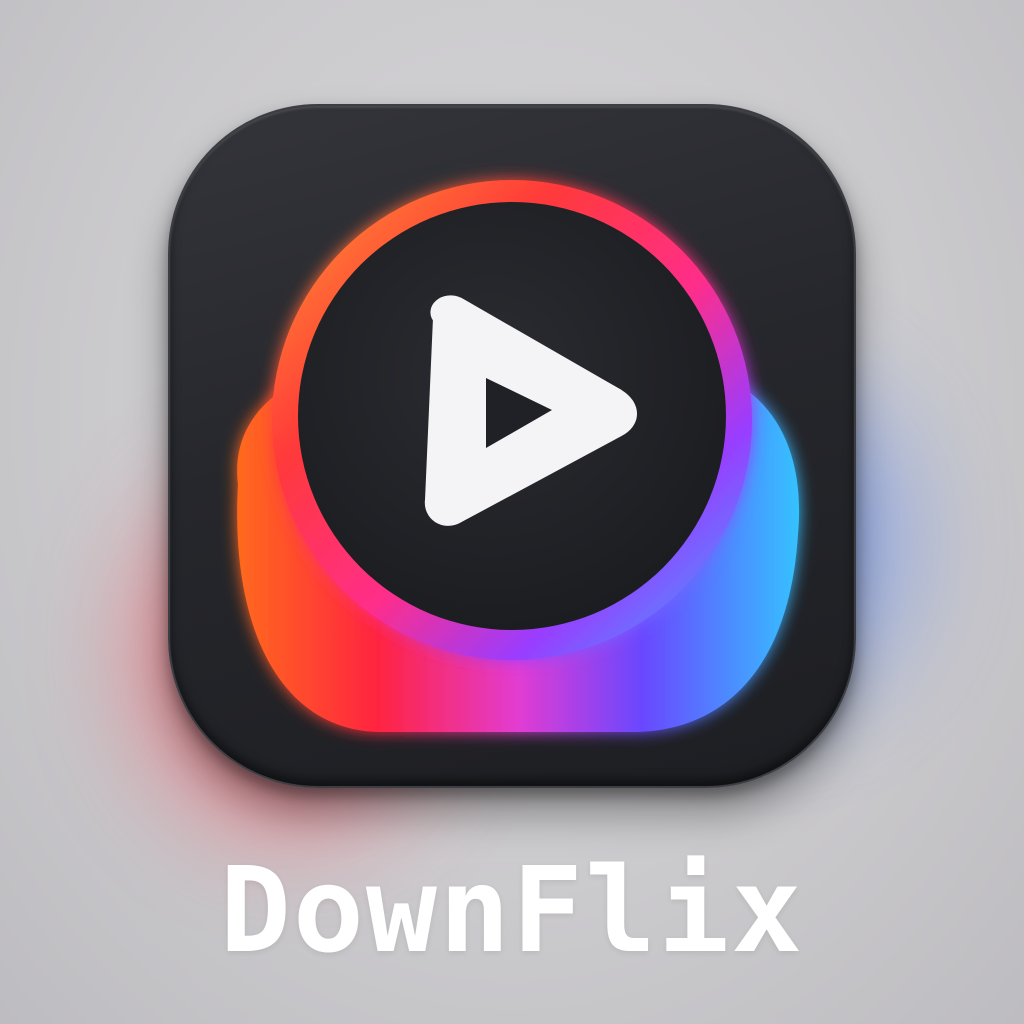 This screenshot has width=1024, height=1024. Describe the element at coordinates (512, 910) in the screenshot. I see `app-name-label: DownFlix` at that location.